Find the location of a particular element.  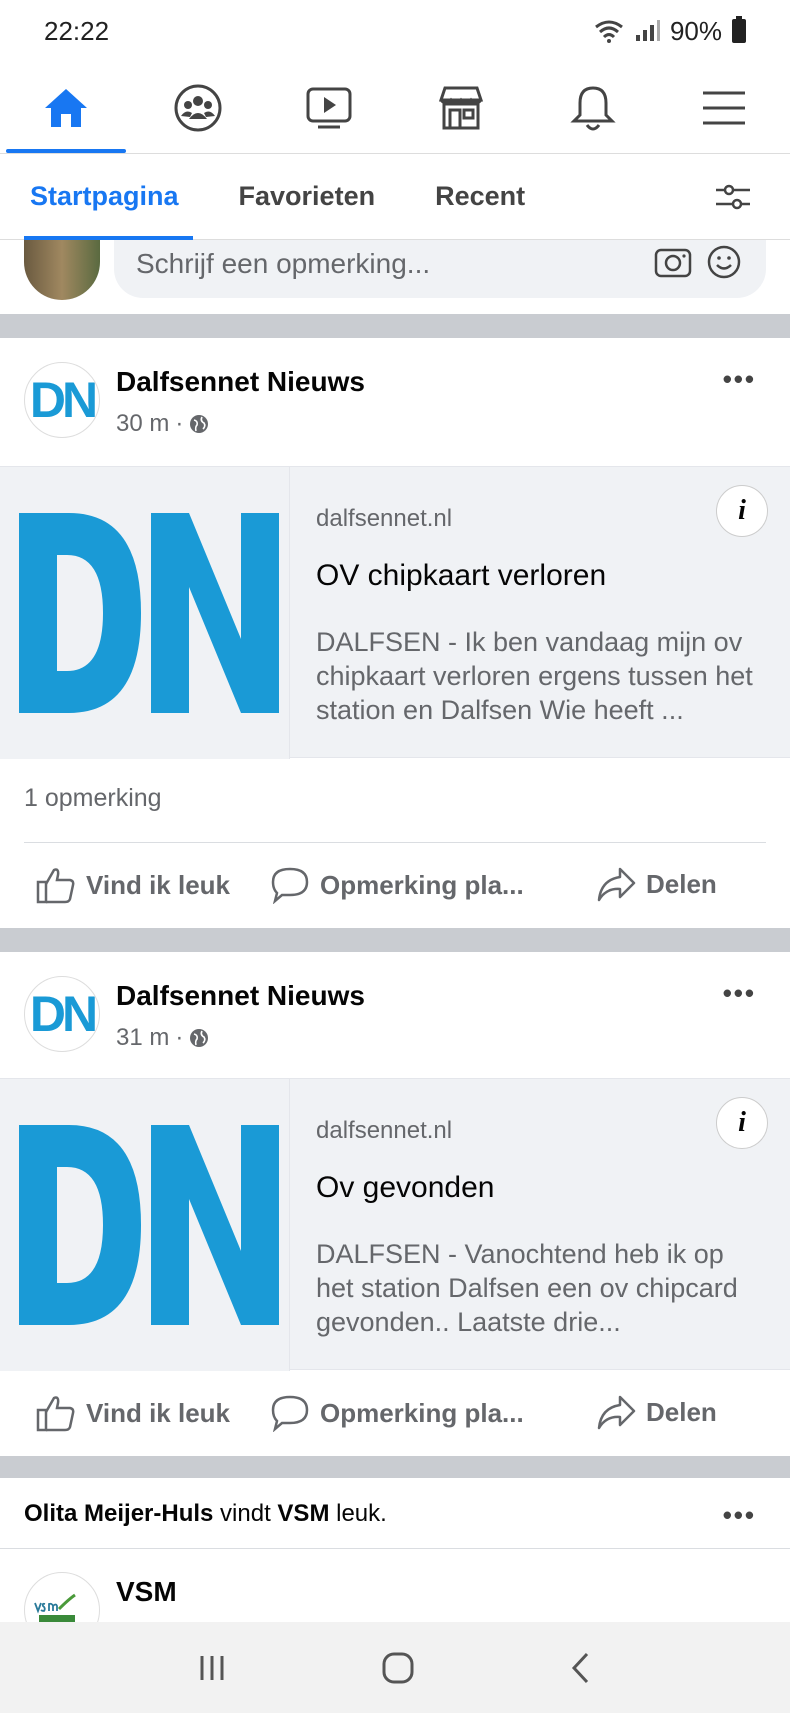

nav-menu is located at coordinates (724, 107).